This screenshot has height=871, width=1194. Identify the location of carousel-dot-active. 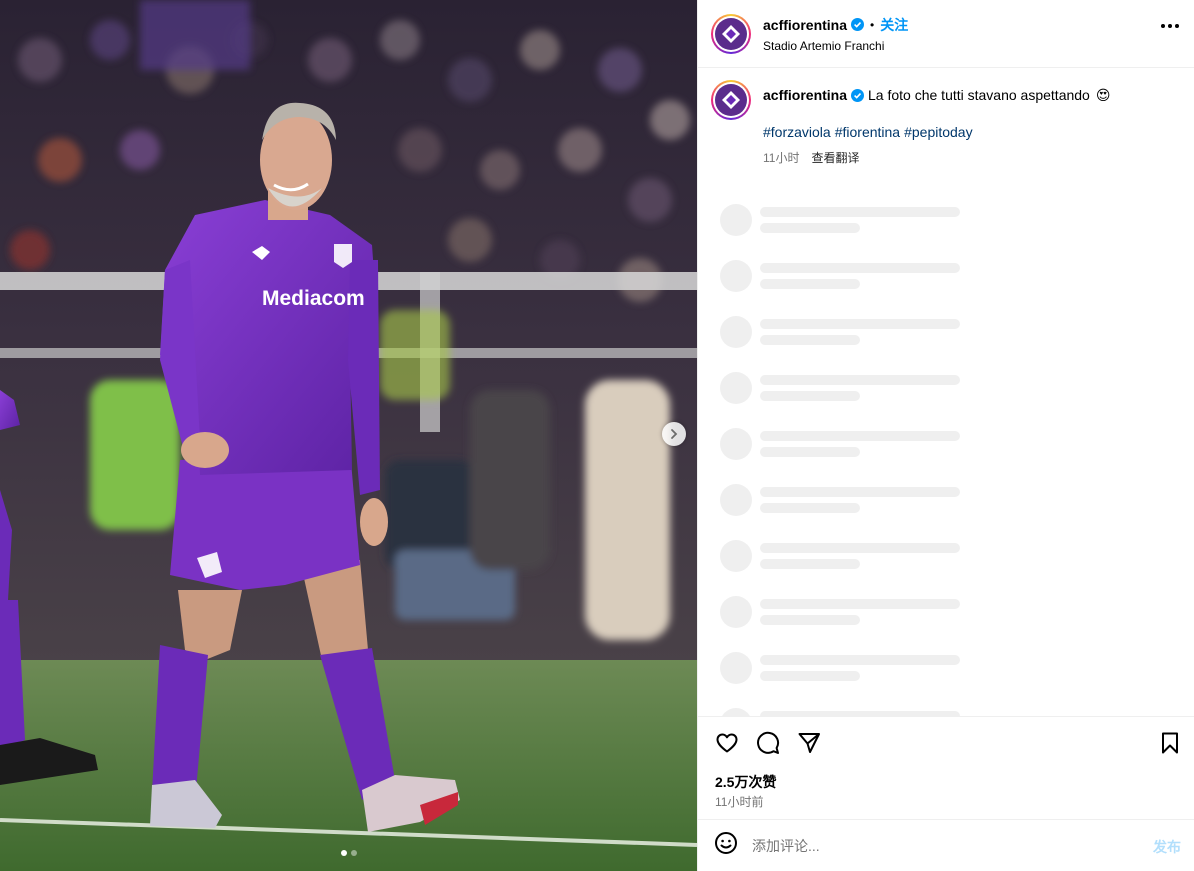
(343, 853).